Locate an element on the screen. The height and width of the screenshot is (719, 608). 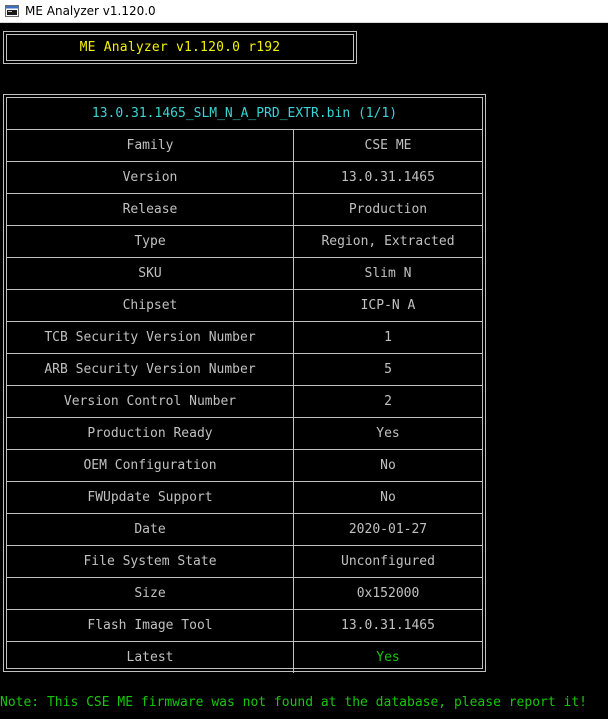
row-value: 2 is located at coordinates (388, 401).